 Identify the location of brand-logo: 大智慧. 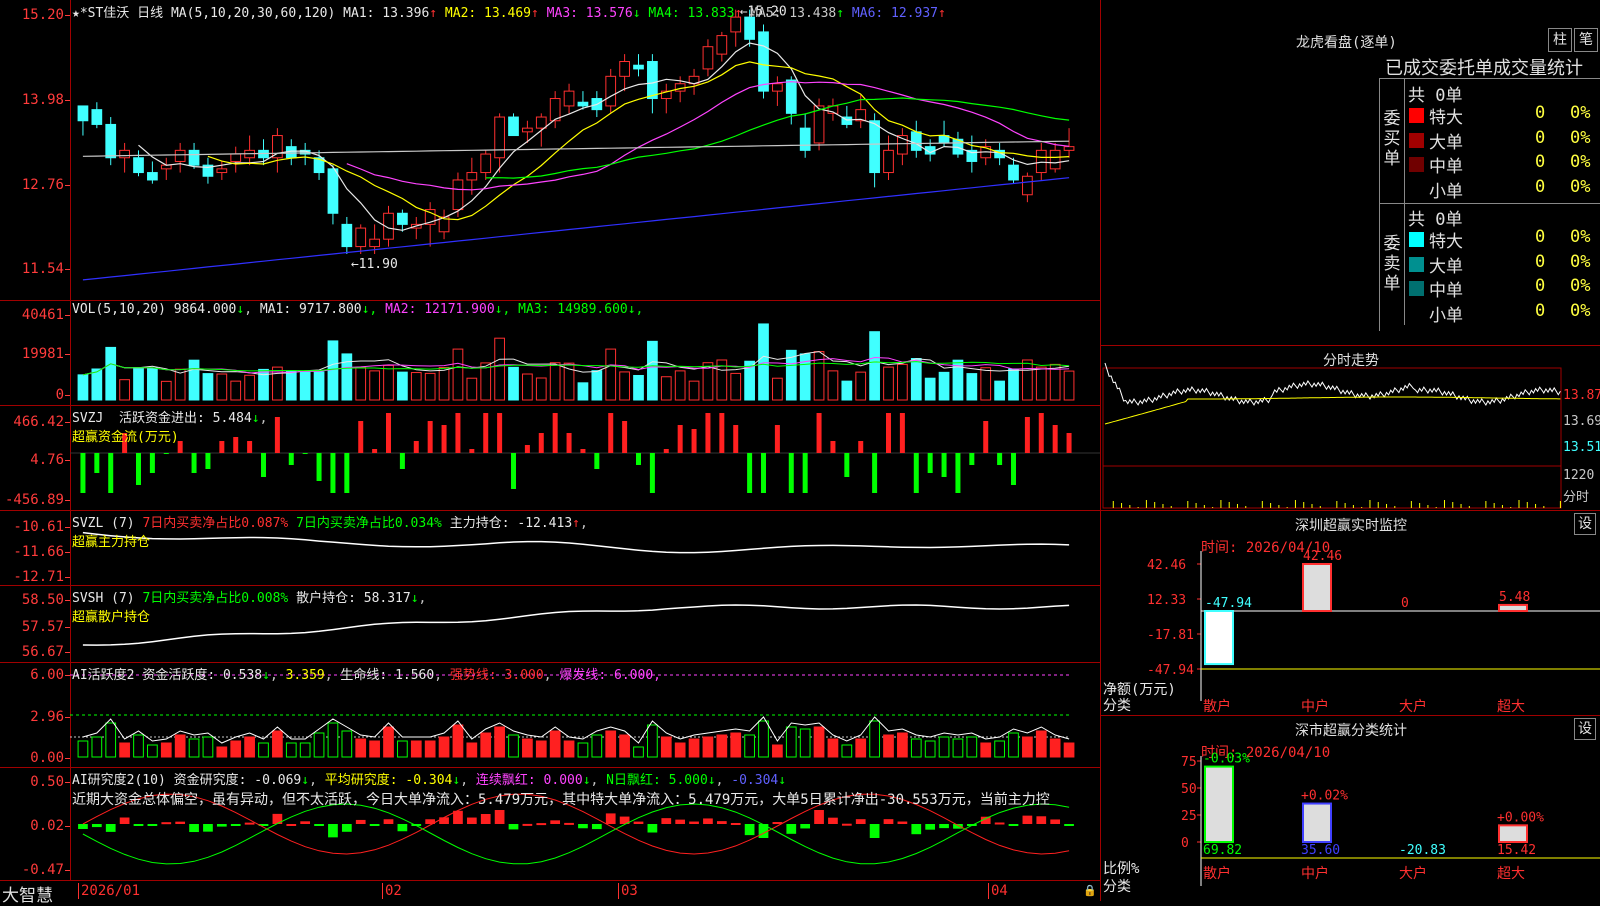
(27, 896).